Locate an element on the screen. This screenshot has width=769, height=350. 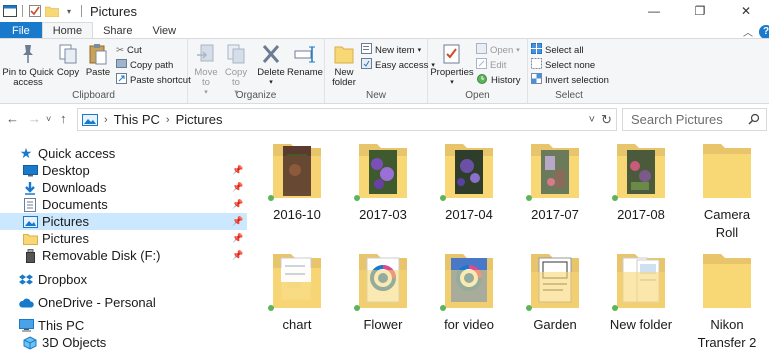
usb-drive-icon is located at coordinates (30, 255).